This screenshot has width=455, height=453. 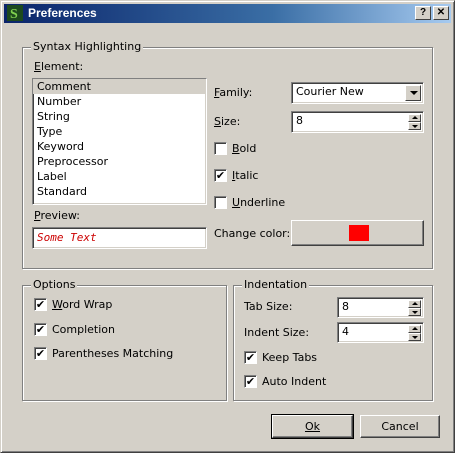 I want to click on family-dropdown-button, so click(x=413, y=93).